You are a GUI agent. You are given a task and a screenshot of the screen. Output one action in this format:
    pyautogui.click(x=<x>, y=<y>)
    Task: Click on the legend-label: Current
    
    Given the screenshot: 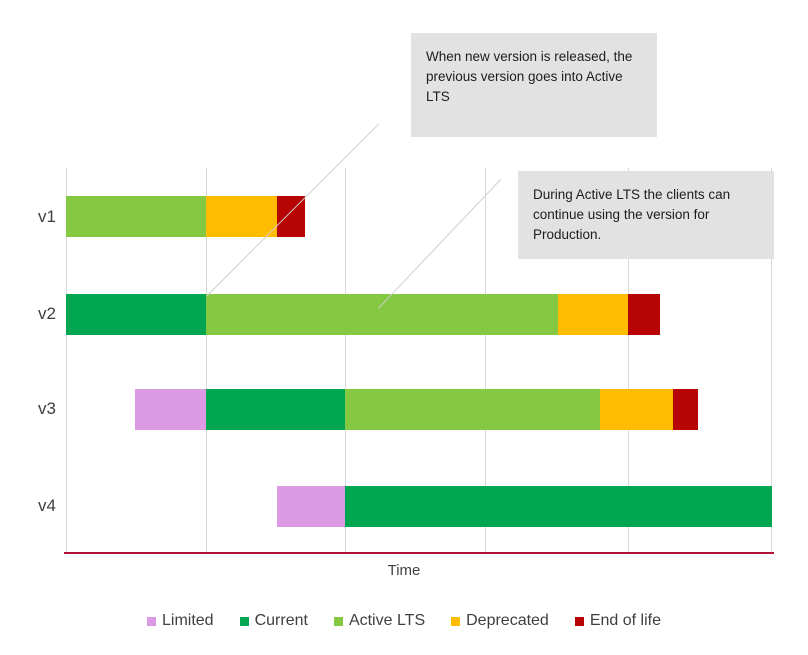 What is the action you would take?
    pyautogui.click(x=281, y=620)
    